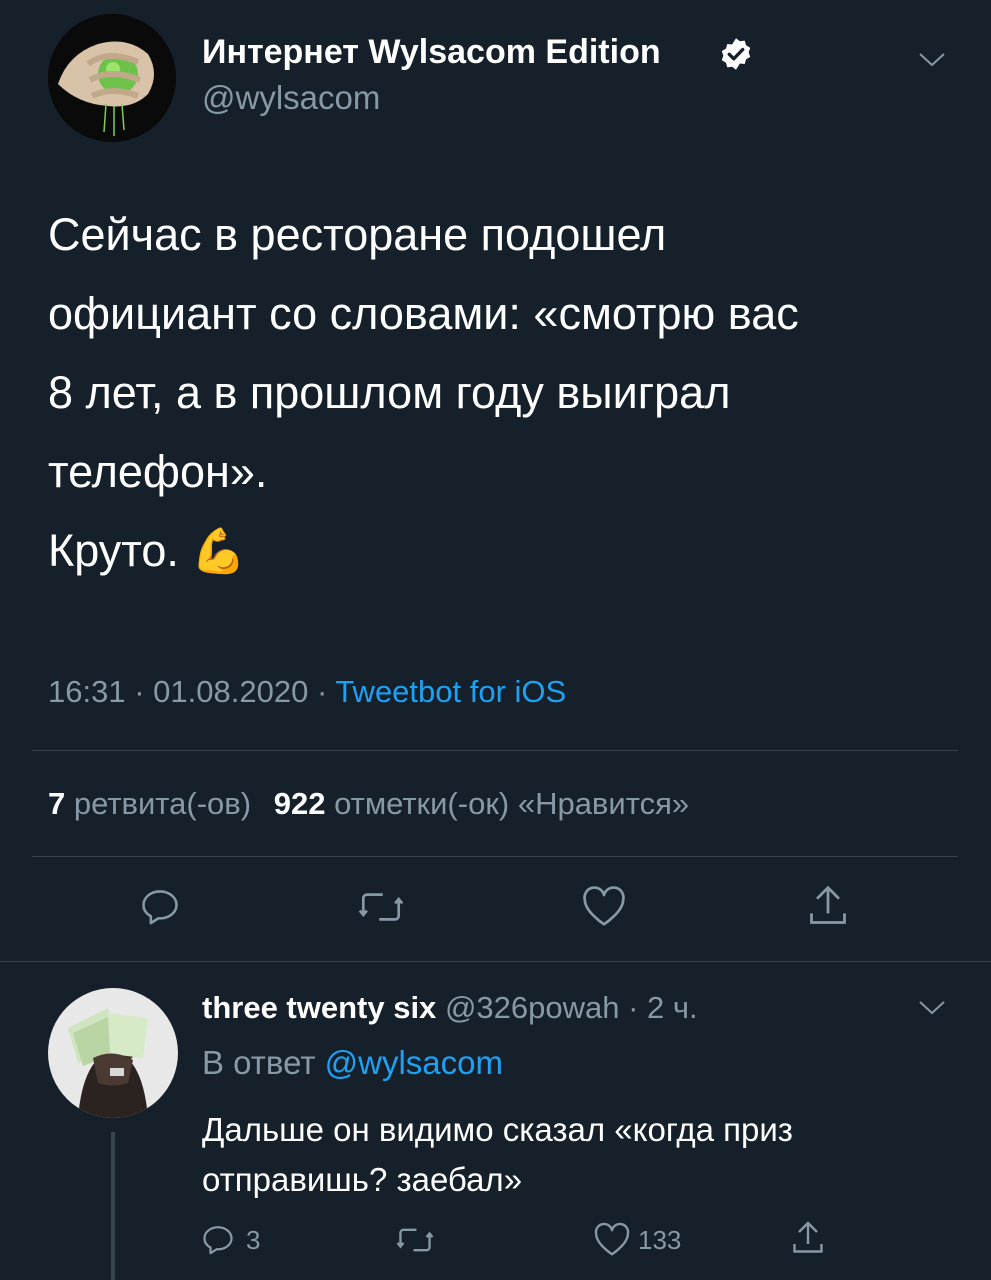 The width and height of the screenshot is (991, 1280). Describe the element at coordinates (736, 54) in the screenshot. I see `verified-badge-icon` at that location.